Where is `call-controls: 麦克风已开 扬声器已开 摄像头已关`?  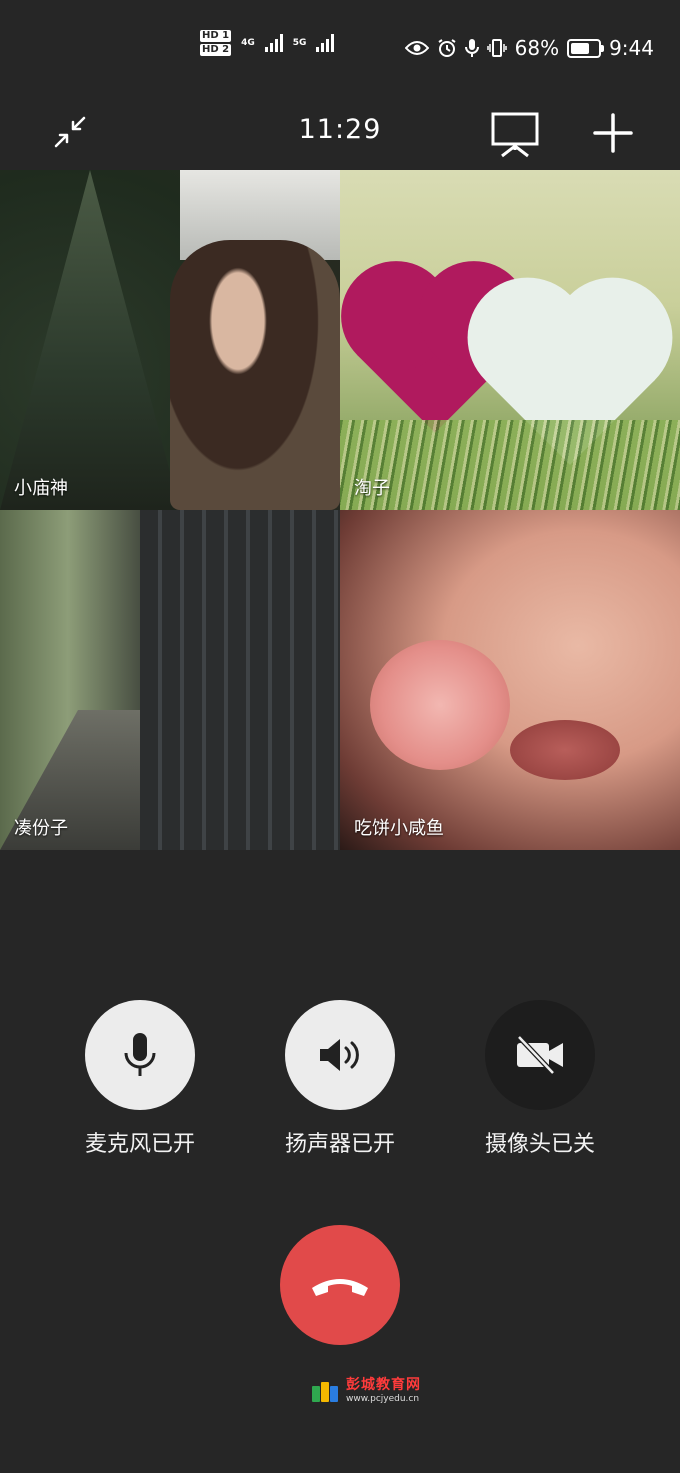 call-controls: 麦克风已开 扬声器已开 摄像头已关 is located at coordinates (340, 1085).